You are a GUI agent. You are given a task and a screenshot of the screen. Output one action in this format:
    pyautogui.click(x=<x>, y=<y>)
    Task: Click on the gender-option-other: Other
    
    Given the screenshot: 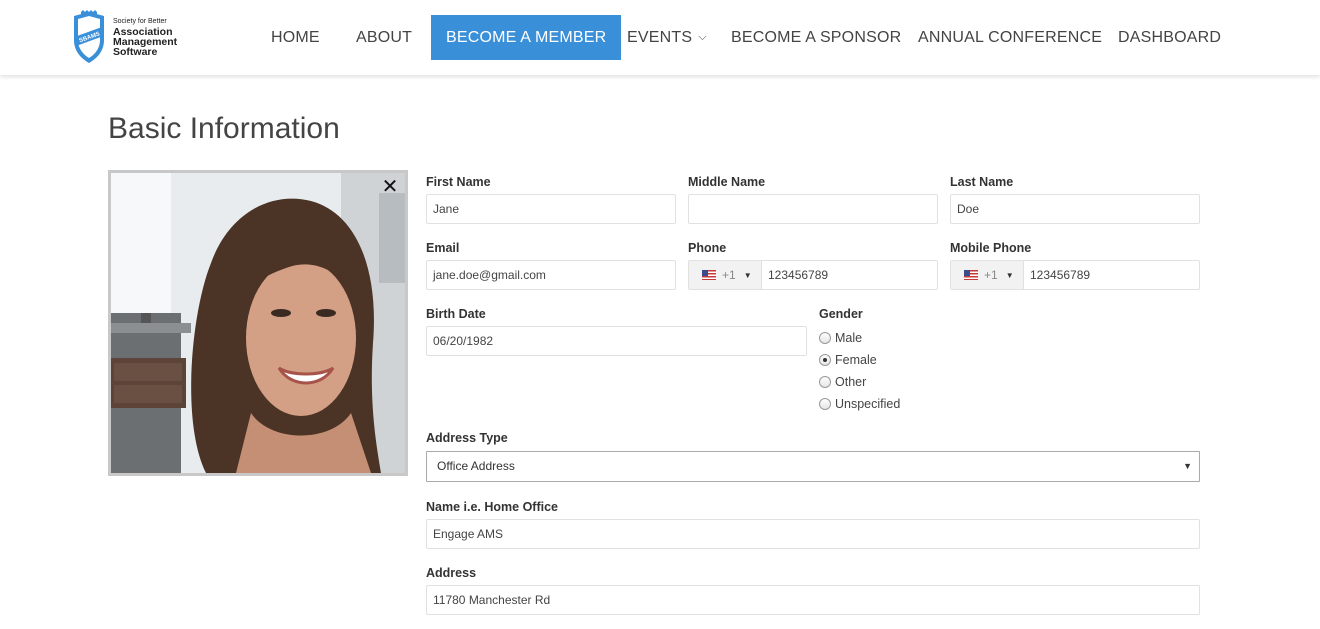 What is the action you would take?
    pyautogui.click(x=842, y=382)
    